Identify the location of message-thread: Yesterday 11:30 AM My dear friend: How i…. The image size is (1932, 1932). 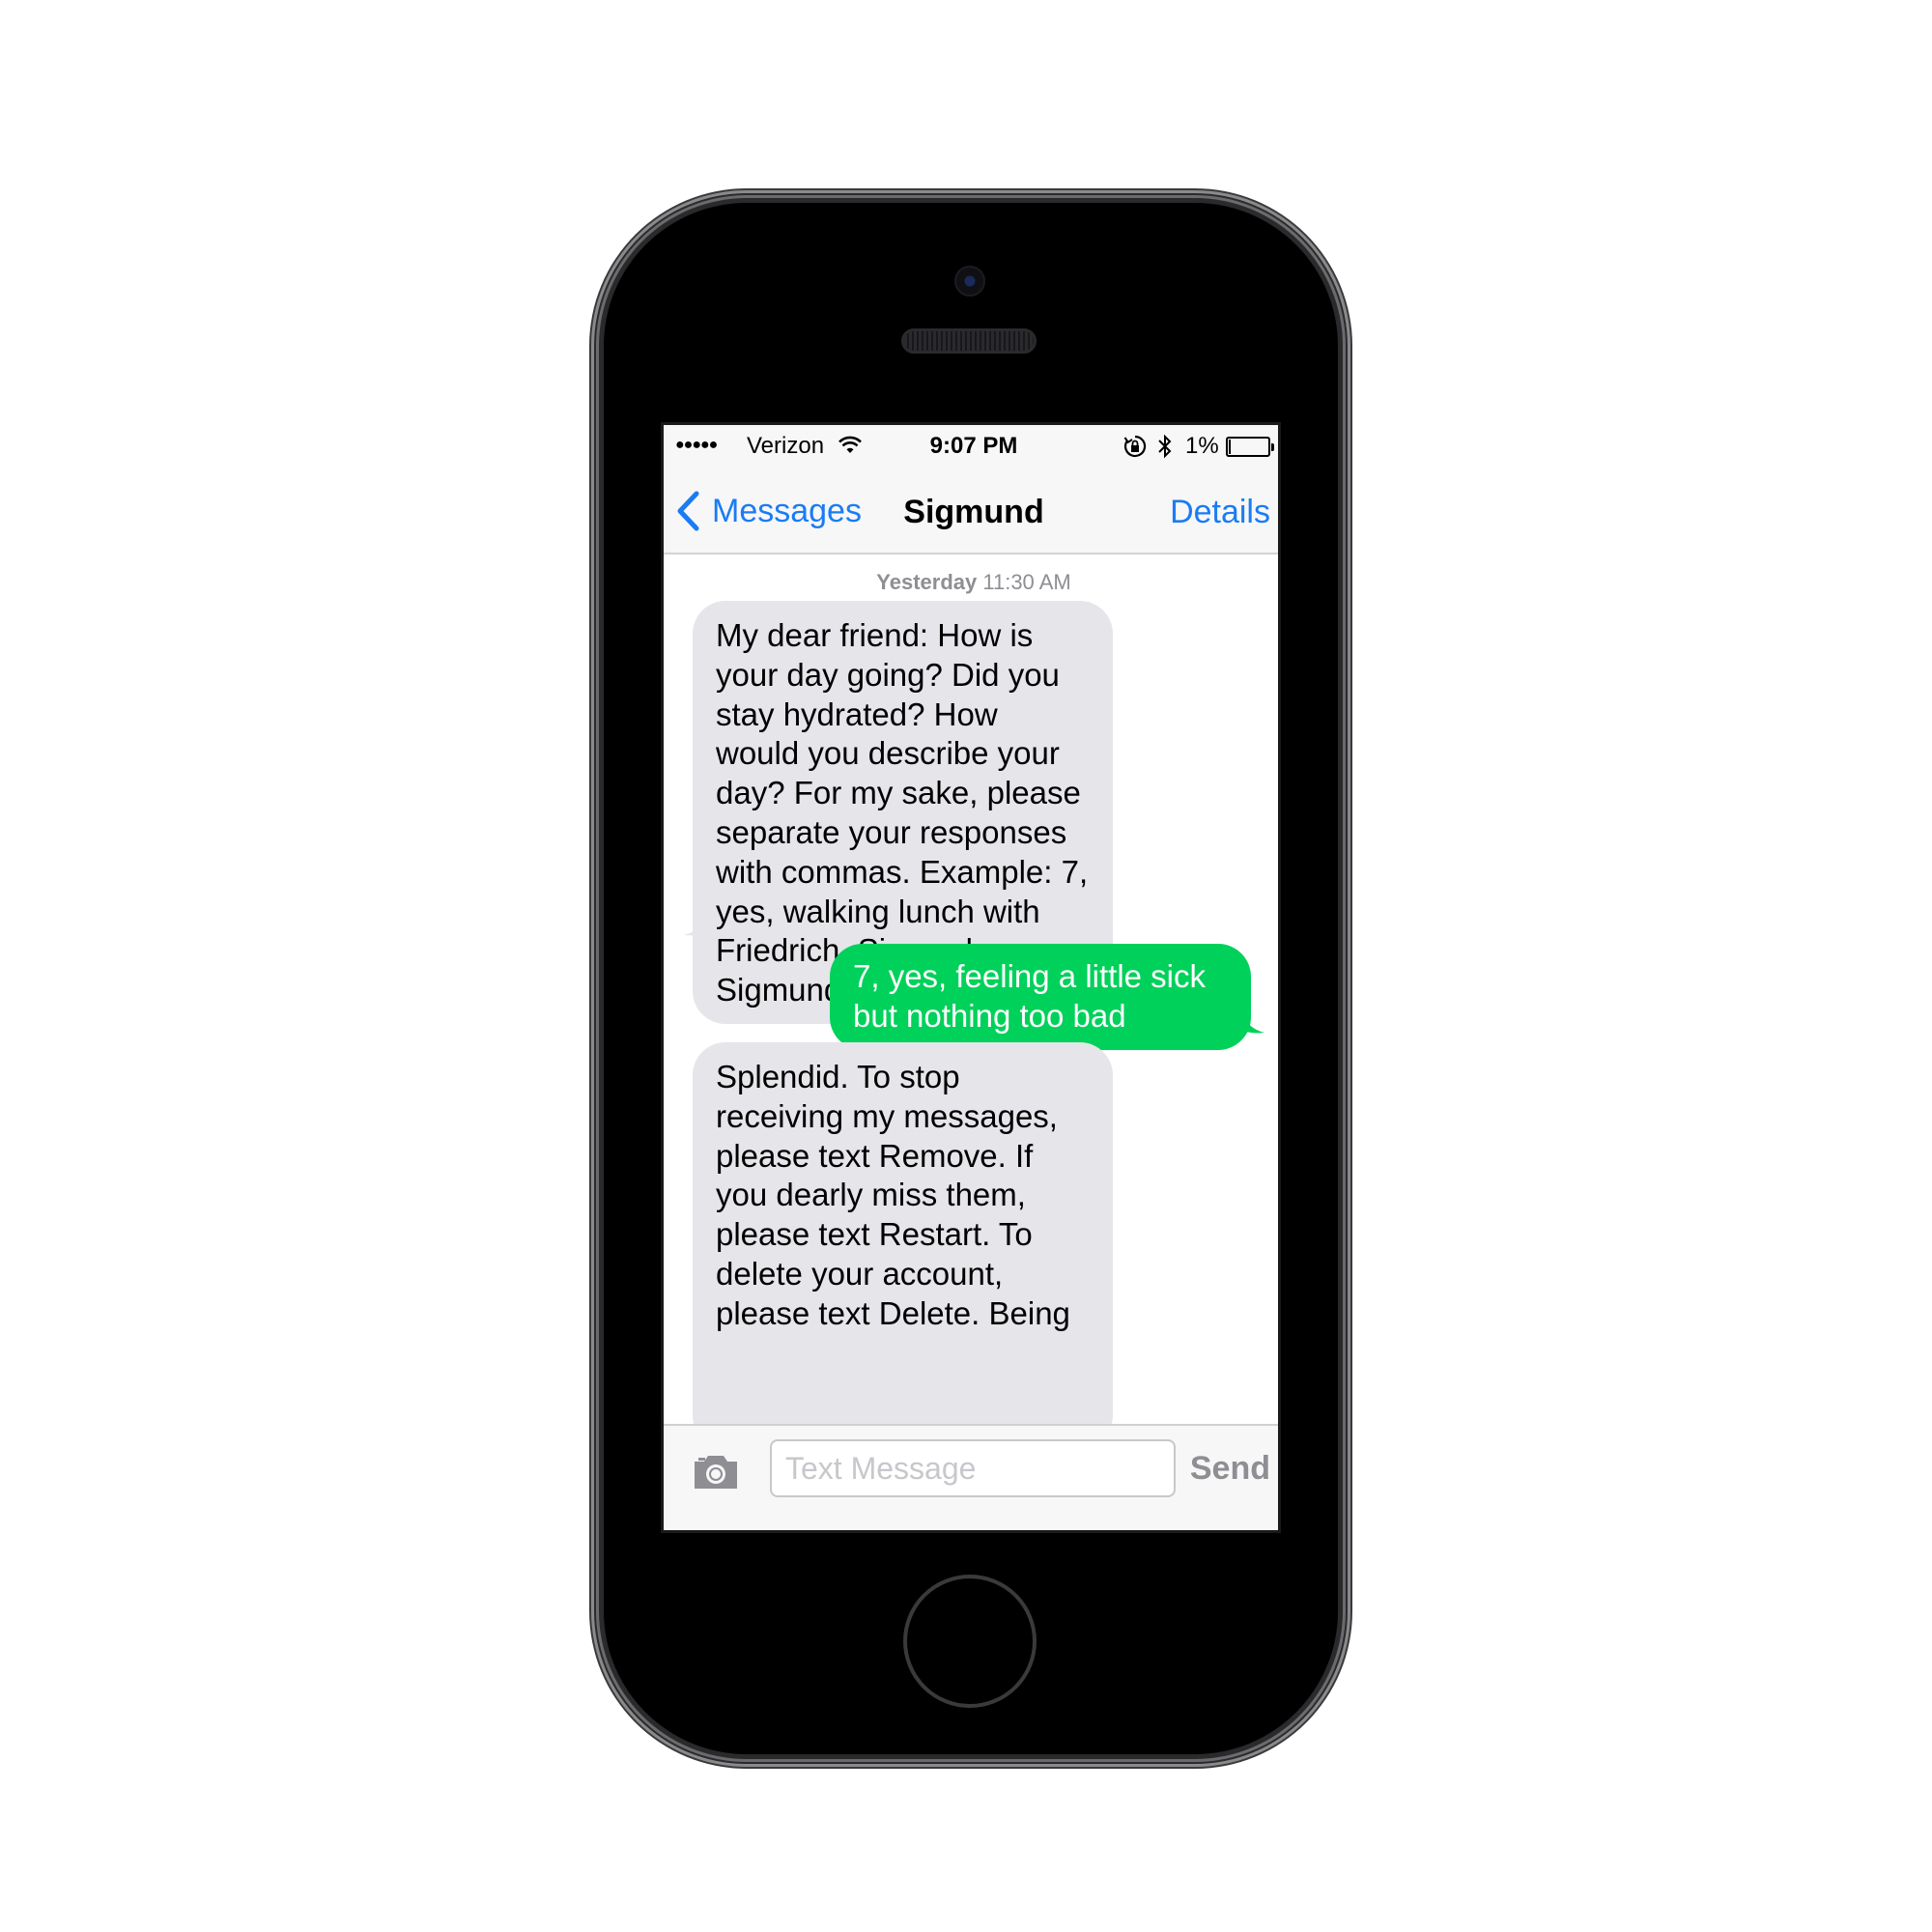
(971, 990).